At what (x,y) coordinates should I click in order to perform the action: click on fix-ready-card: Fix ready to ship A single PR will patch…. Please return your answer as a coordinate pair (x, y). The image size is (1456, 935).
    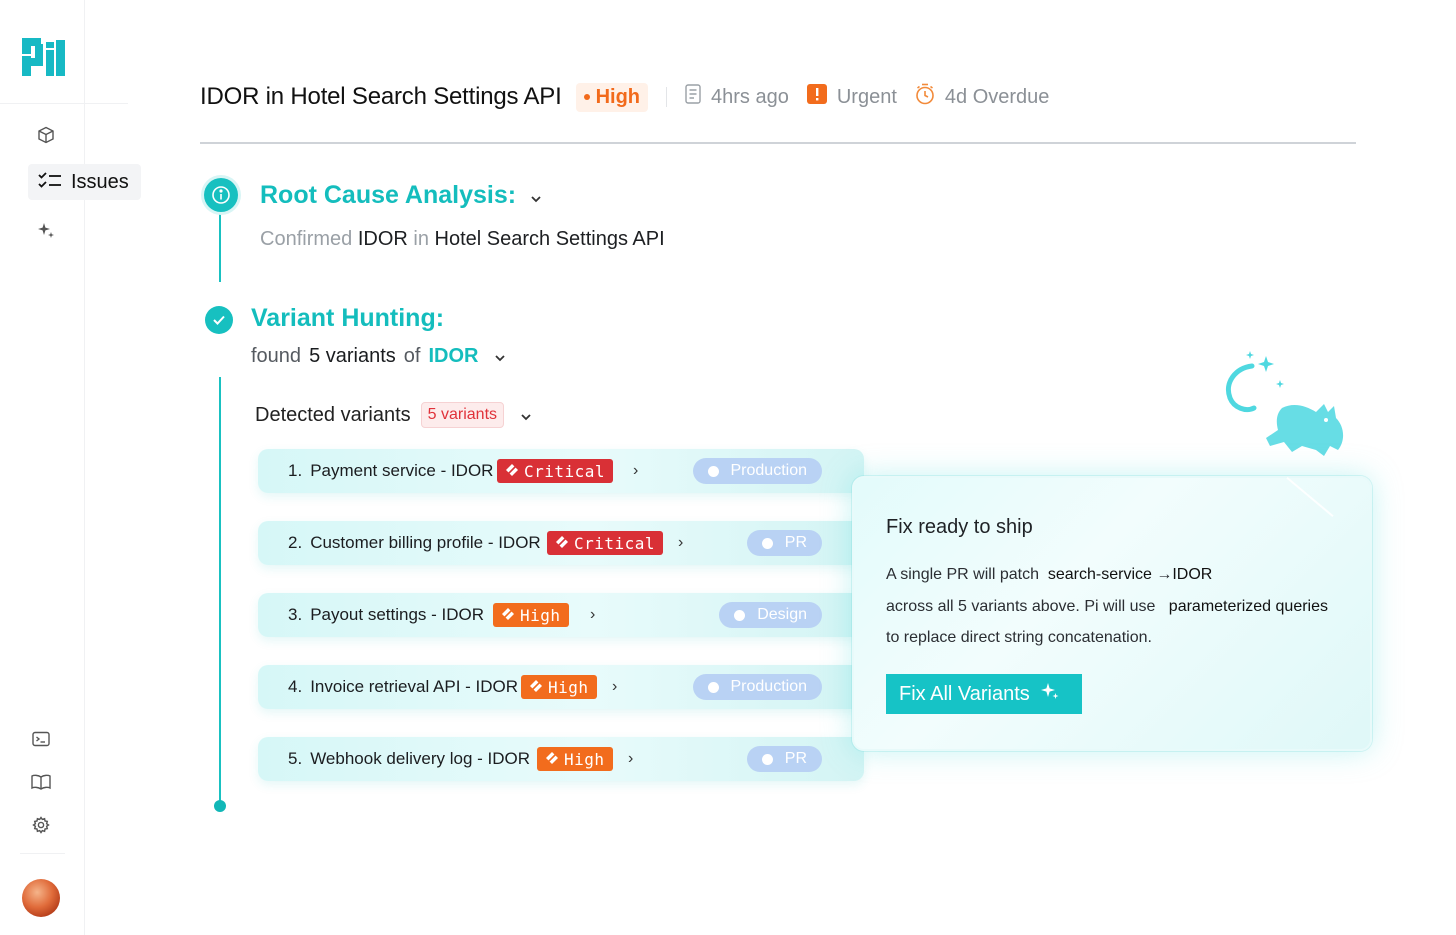
    Looking at the image, I should click on (1112, 613).